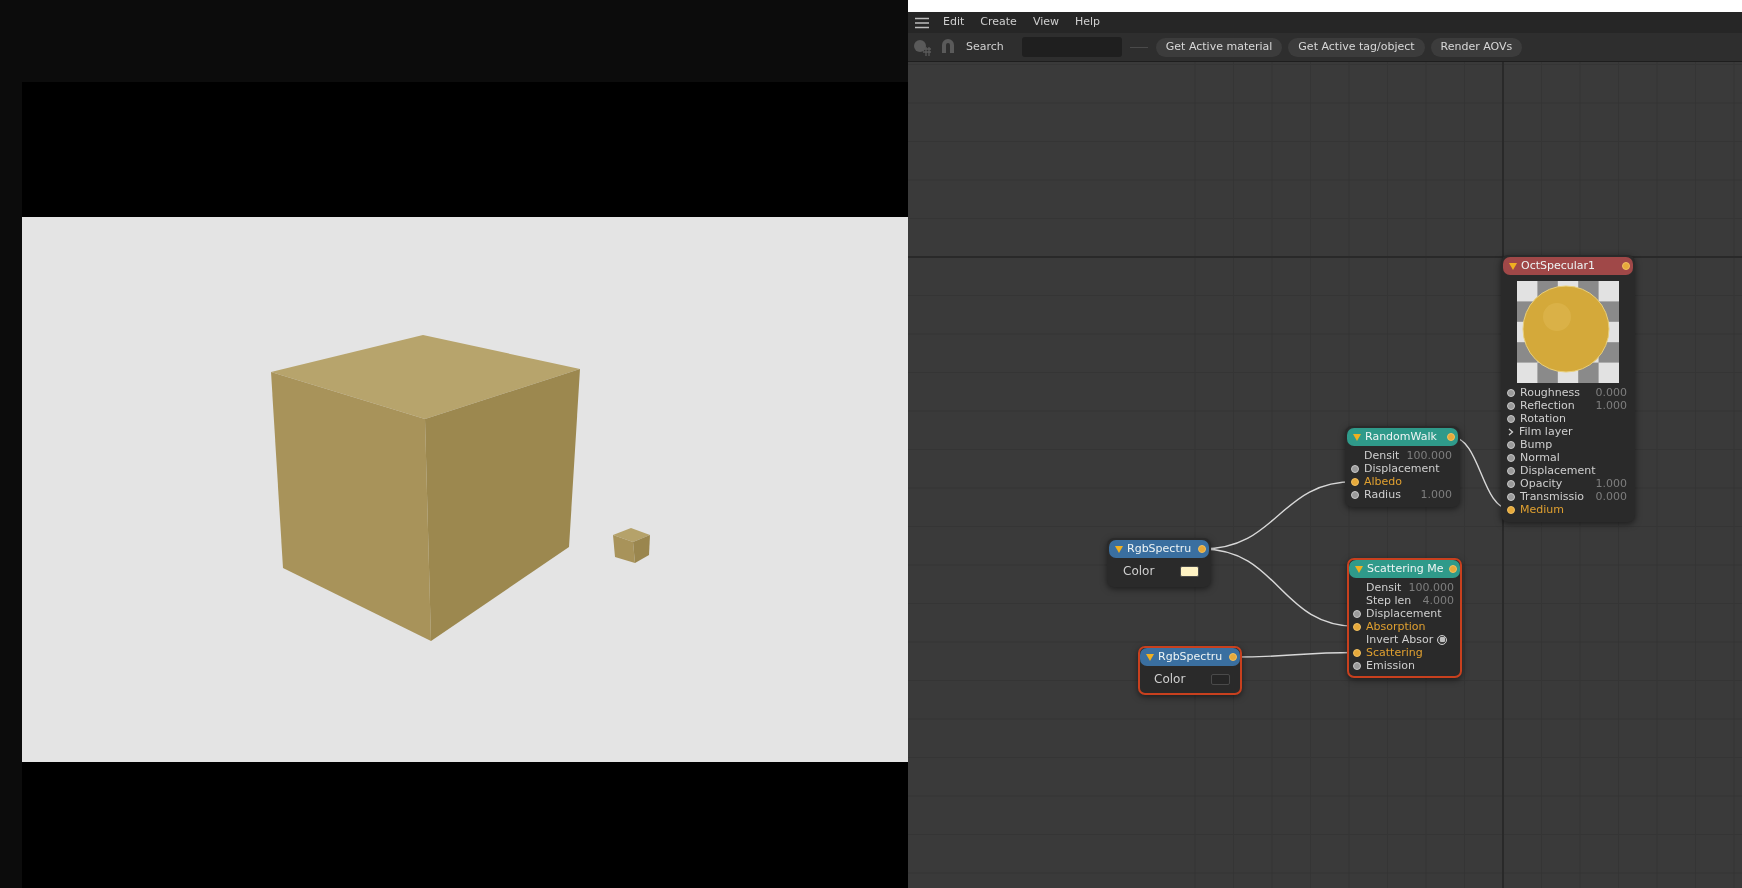 The height and width of the screenshot is (888, 1742). I want to click on chevron-icon, so click(1511, 431).